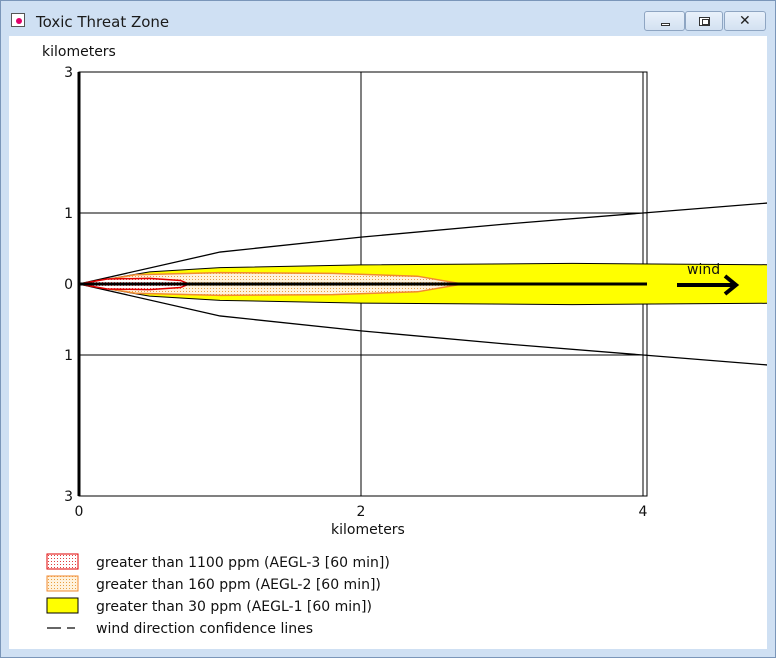  I want to click on y-axis-label: kilometers, so click(79, 52).